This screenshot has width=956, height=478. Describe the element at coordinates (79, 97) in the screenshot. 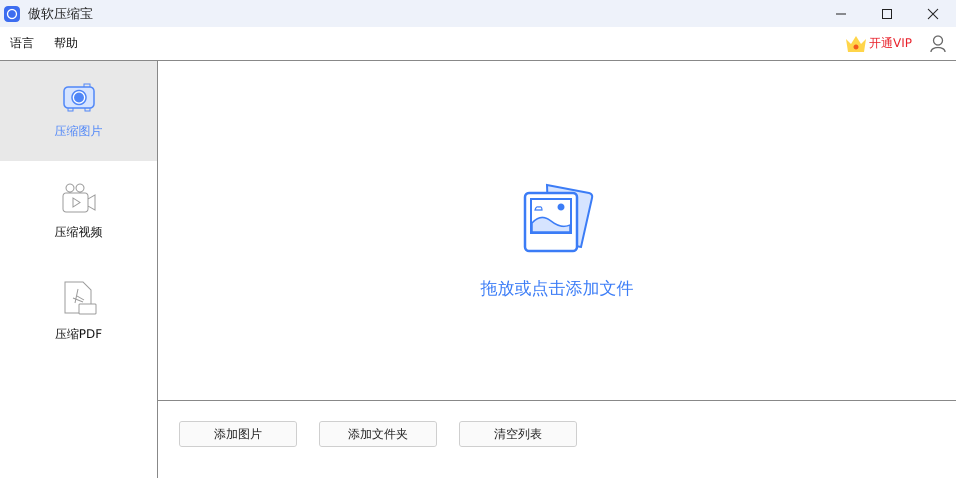

I see `camera-icon` at that location.